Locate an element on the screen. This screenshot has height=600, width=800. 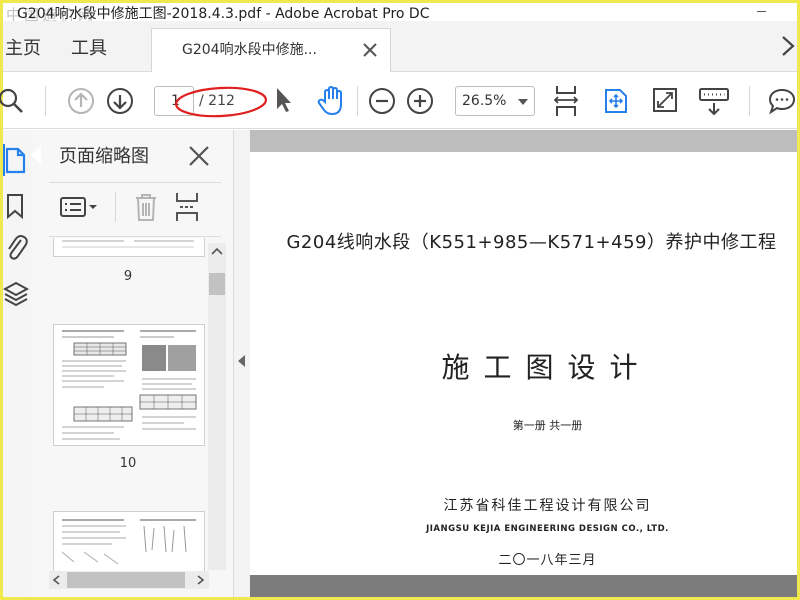
close-panel-icon is located at coordinates (199, 156).